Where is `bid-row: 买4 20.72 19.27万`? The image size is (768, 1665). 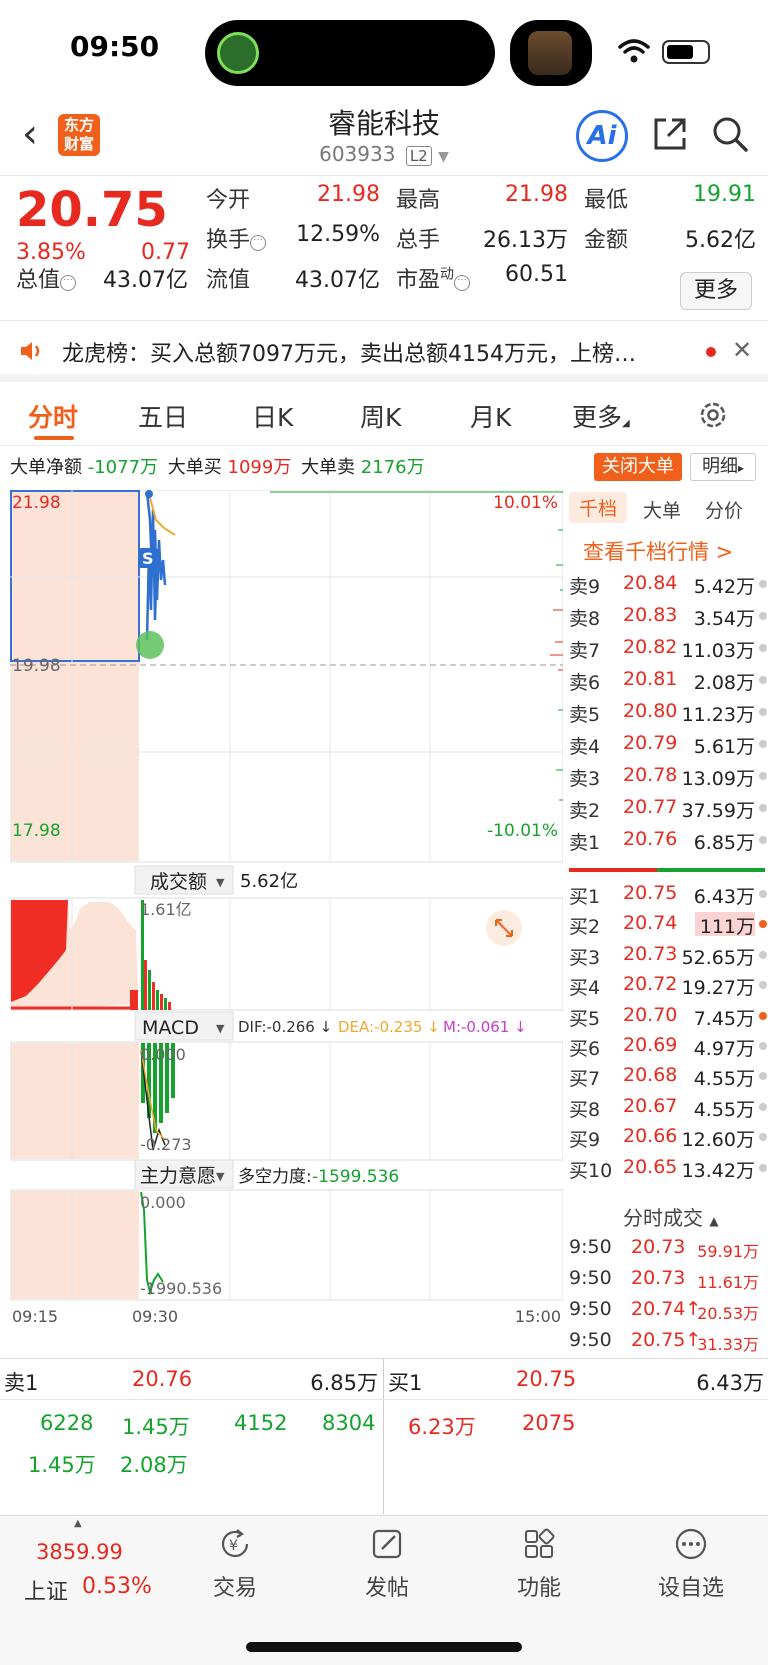 bid-row: 买4 20.72 19.27万 is located at coordinates (668, 985).